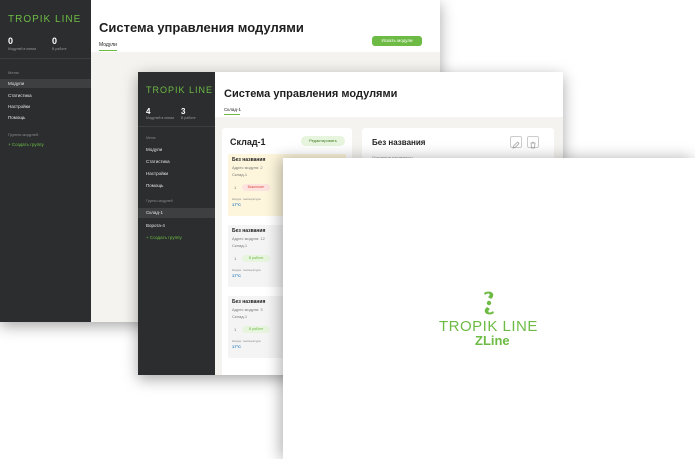  Describe the element at coordinates (176, 213) in the screenshot. I see `group-item-sklad-1: Склад-1` at that location.